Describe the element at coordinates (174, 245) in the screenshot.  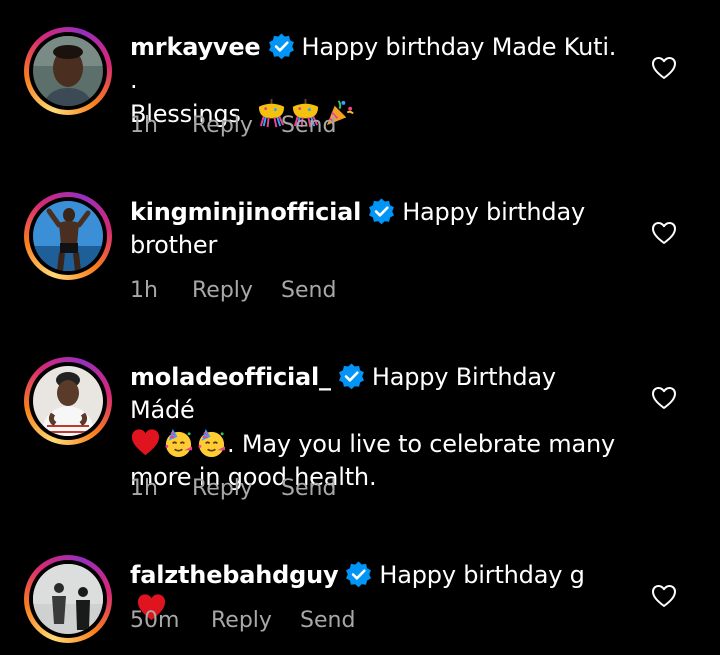
I see `comment-body: brother` at that location.